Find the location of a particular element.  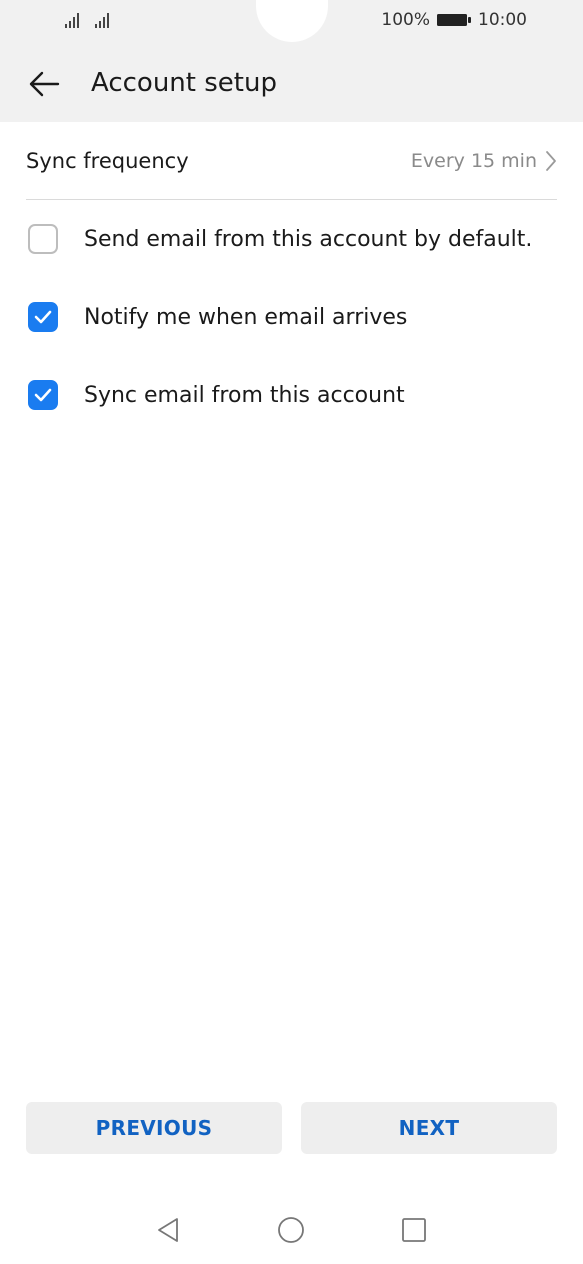

clock: 10:00 is located at coordinates (502, 20).